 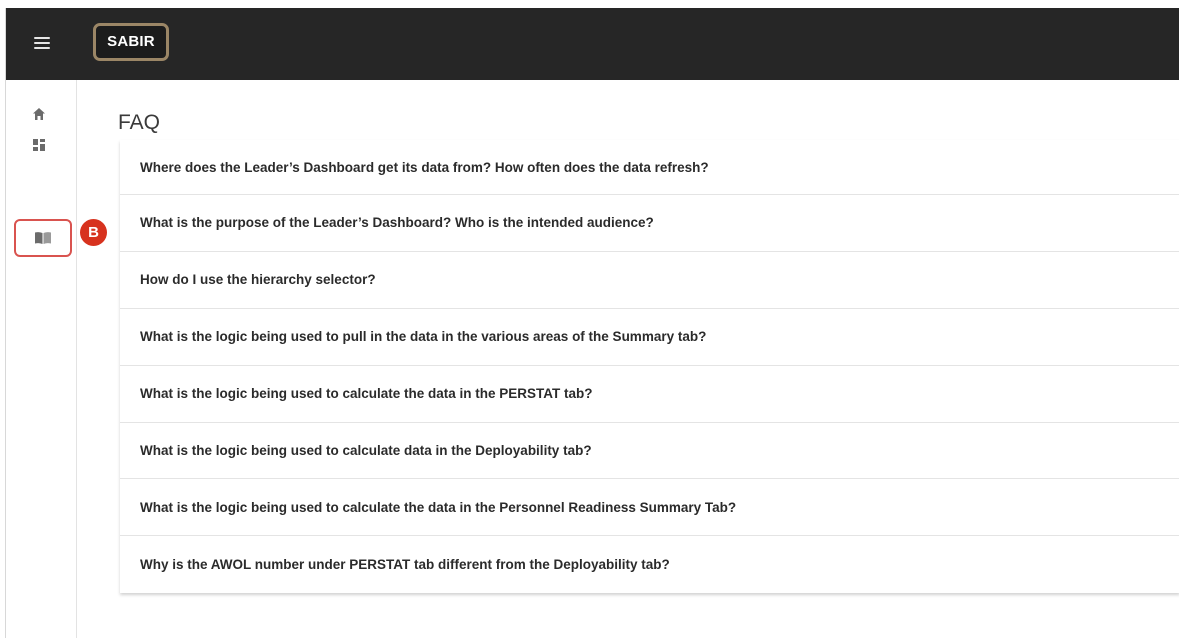 What do you see at coordinates (592, 44) in the screenshot?
I see `top-app-bar: SABIR` at bounding box center [592, 44].